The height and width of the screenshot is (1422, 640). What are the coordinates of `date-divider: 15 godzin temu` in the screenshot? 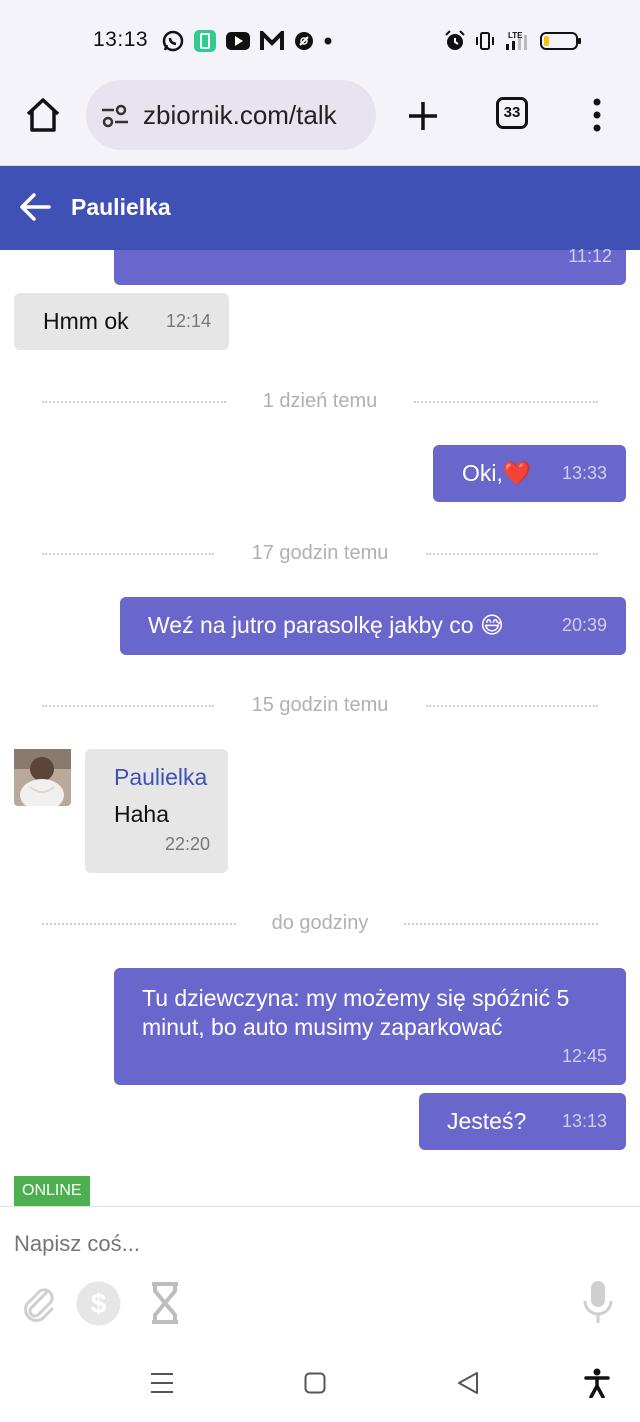 It's located at (320, 705).